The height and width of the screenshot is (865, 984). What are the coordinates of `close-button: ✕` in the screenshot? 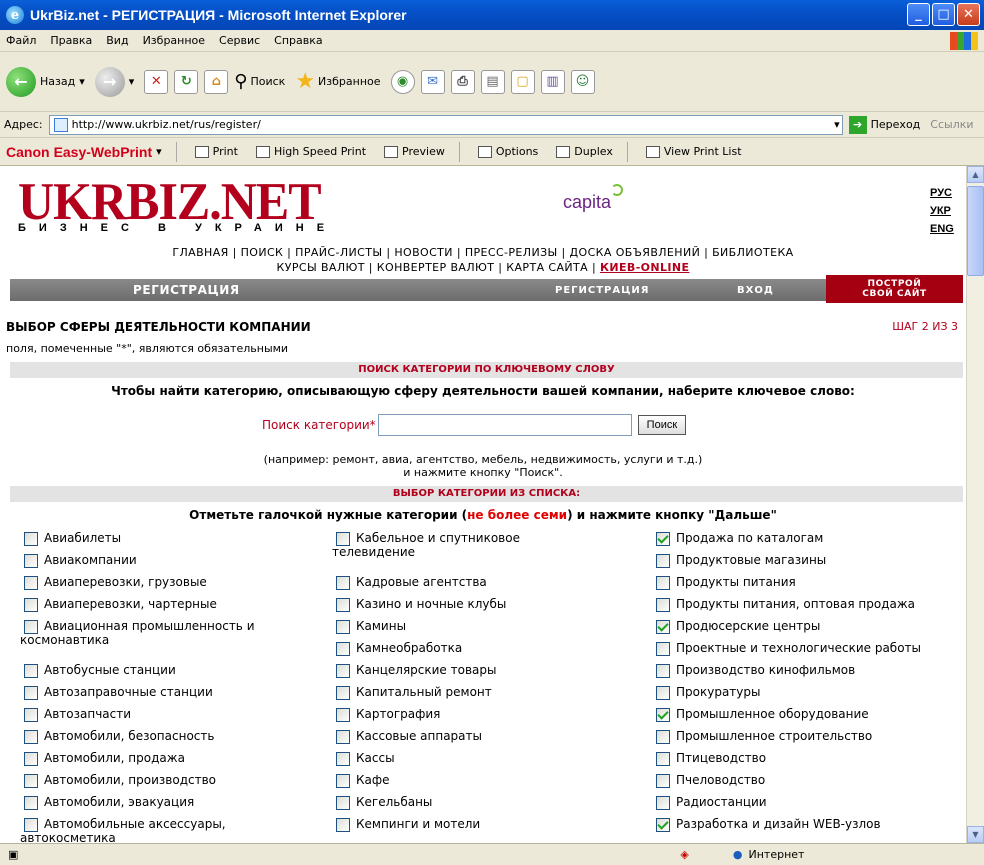 It's located at (968, 14).